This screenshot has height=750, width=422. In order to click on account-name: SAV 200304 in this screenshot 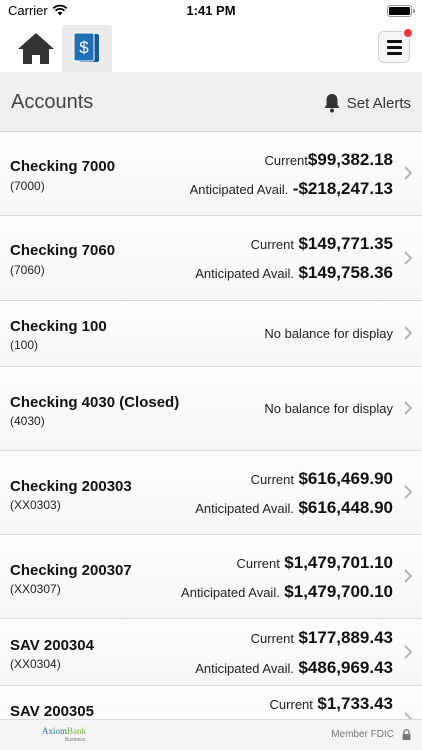, I will do `click(52, 645)`.